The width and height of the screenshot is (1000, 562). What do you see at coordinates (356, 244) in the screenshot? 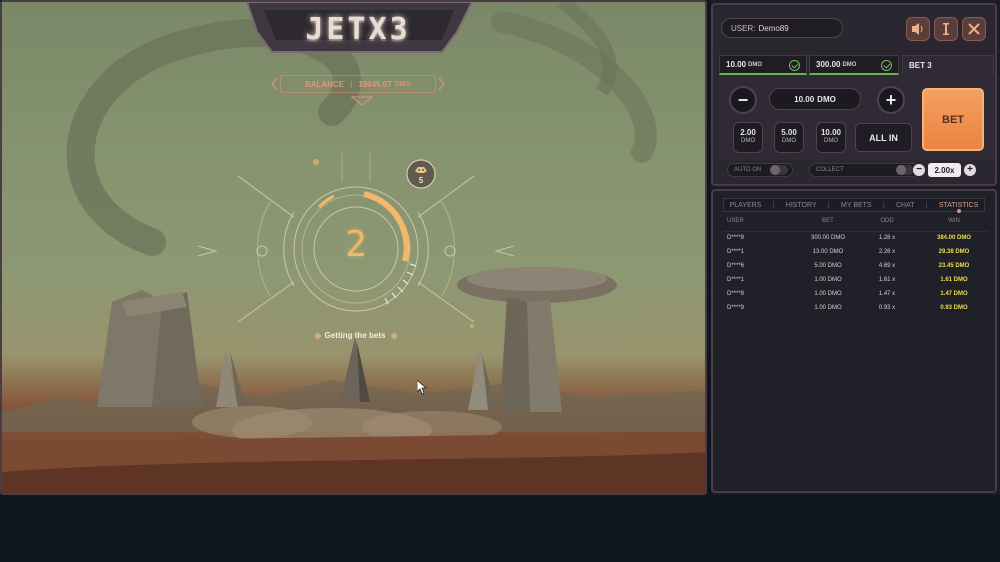
I see `round-counter: 2` at bounding box center [356, 244].